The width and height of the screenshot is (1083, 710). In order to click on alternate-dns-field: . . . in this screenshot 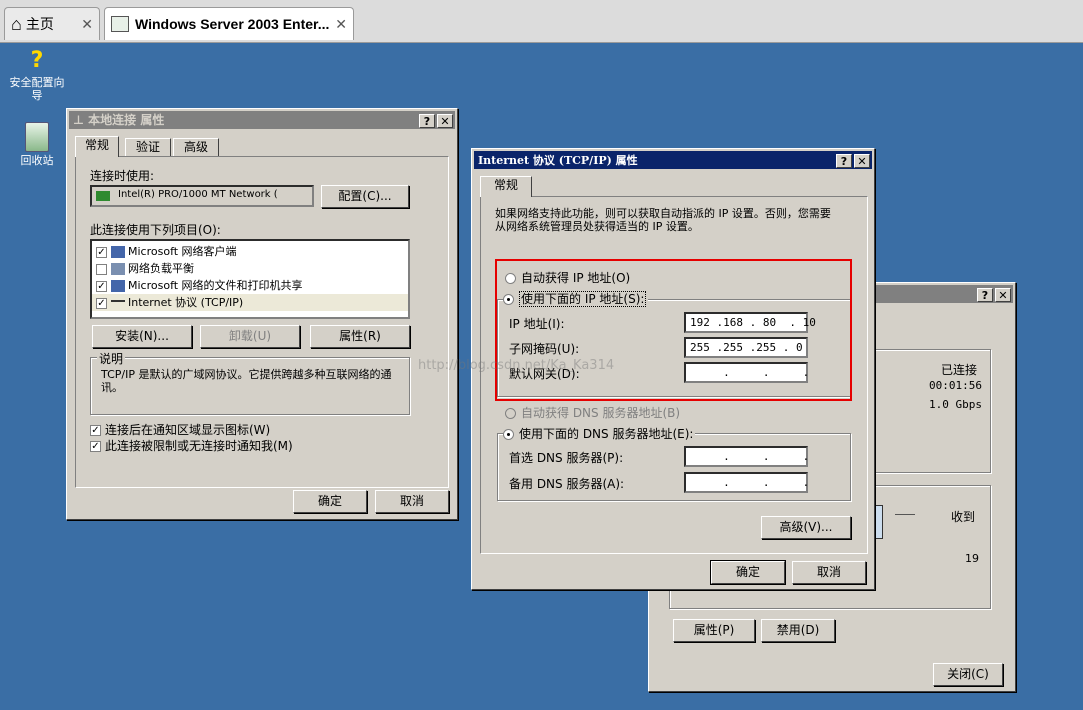, I will do `click(746, 482)`.